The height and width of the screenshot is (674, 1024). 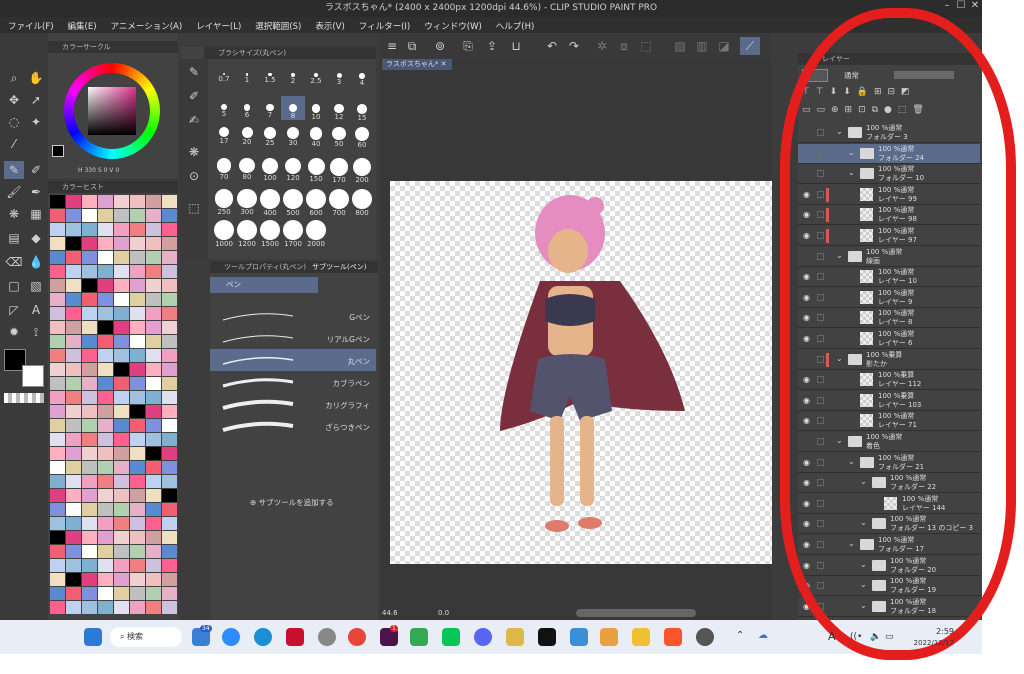 I want to click on brush-size-option: 200, so click(x=362, y=171).